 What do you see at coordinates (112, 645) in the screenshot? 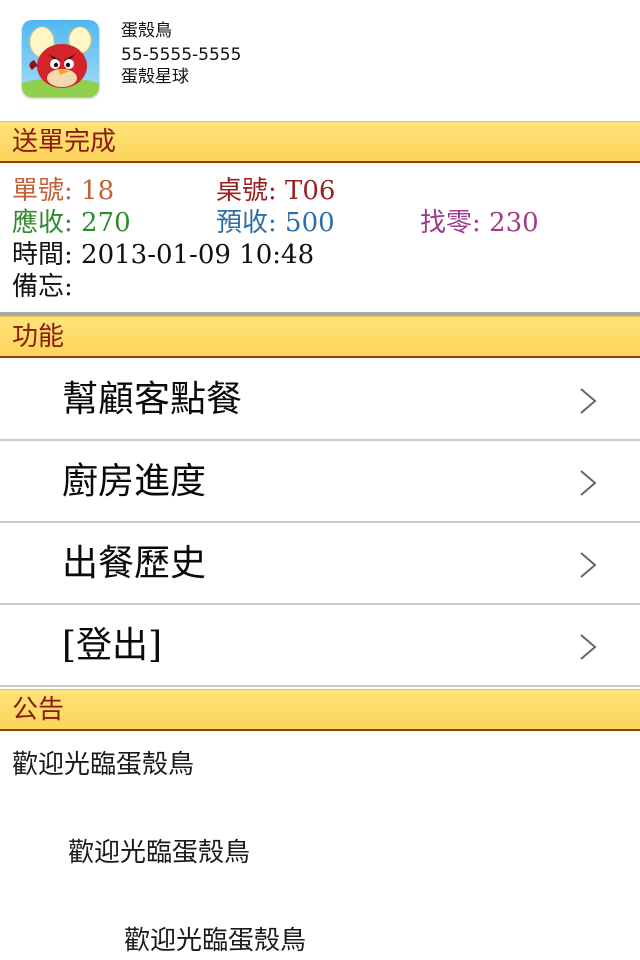
I see `menu-item-label: [登出]` at bounding box center [112, 645].